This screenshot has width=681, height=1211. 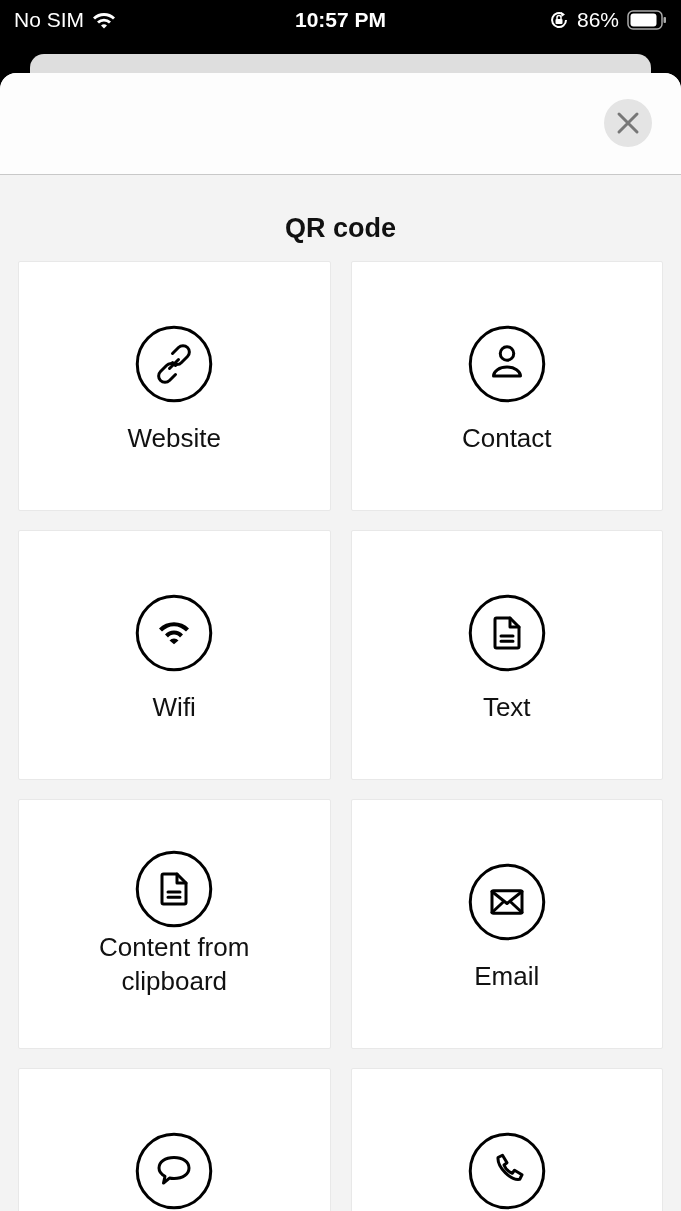 I want to click on person-icon, so click(x=506, y=364).